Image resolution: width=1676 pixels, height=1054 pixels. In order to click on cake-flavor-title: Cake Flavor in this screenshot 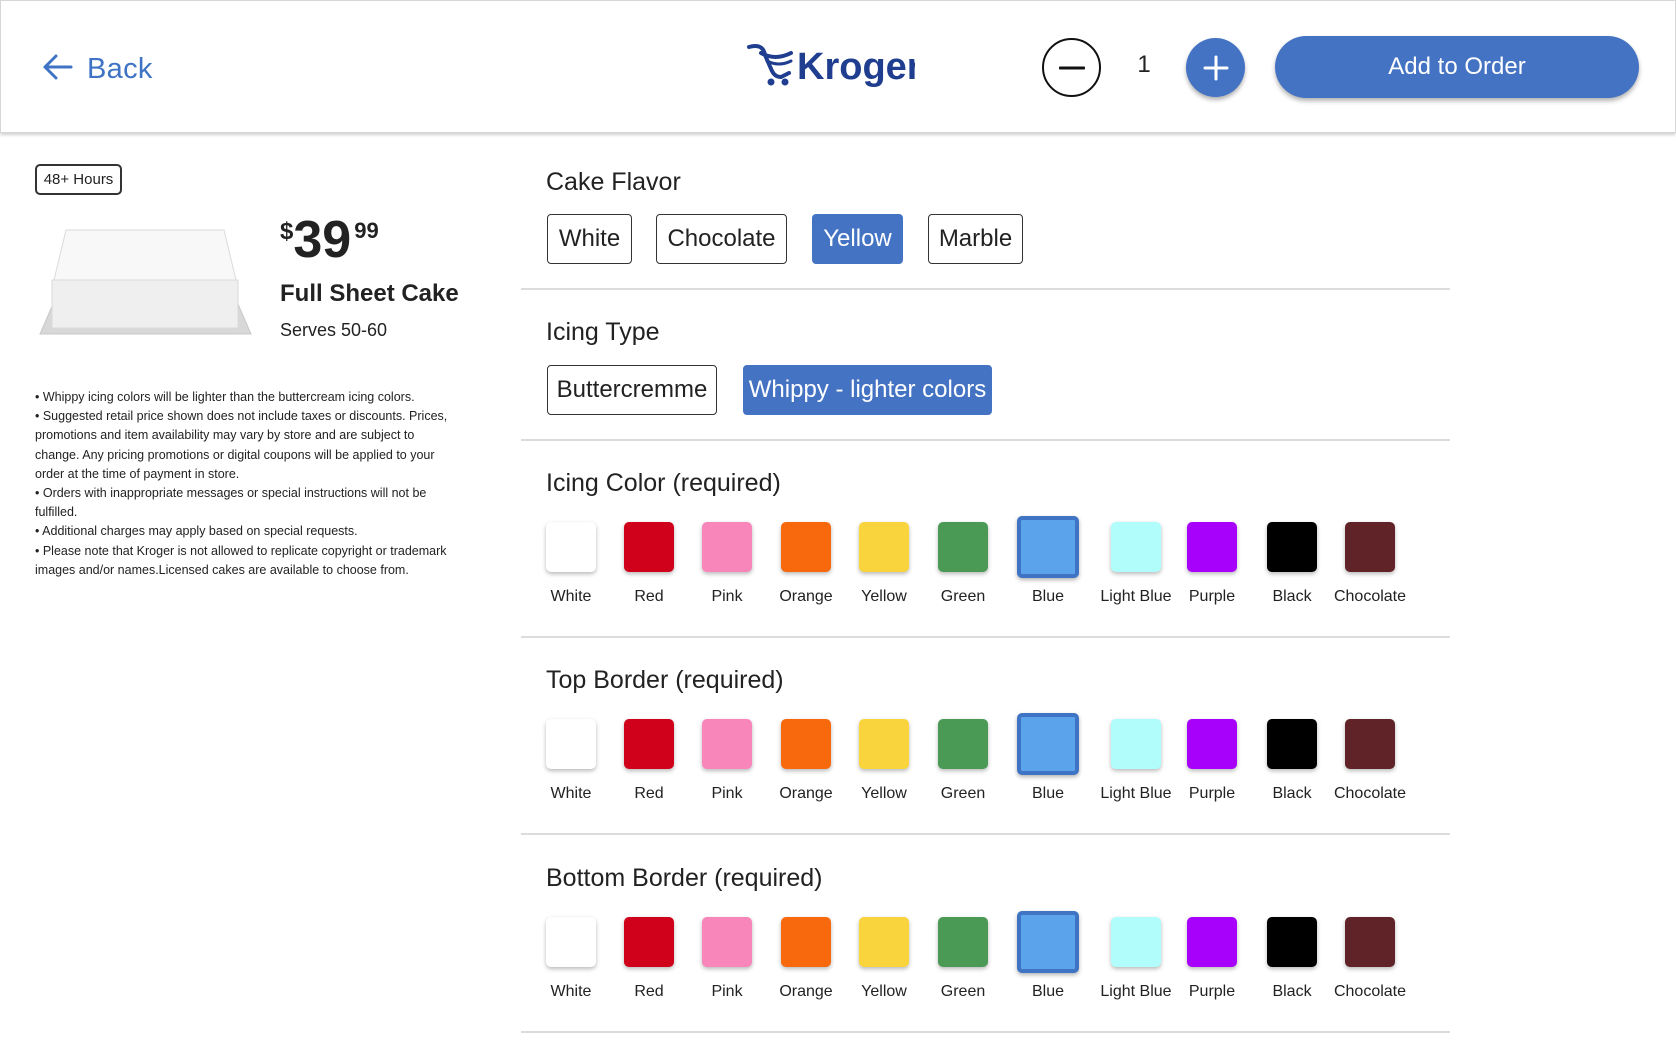, I will do `click(613, 182)`.